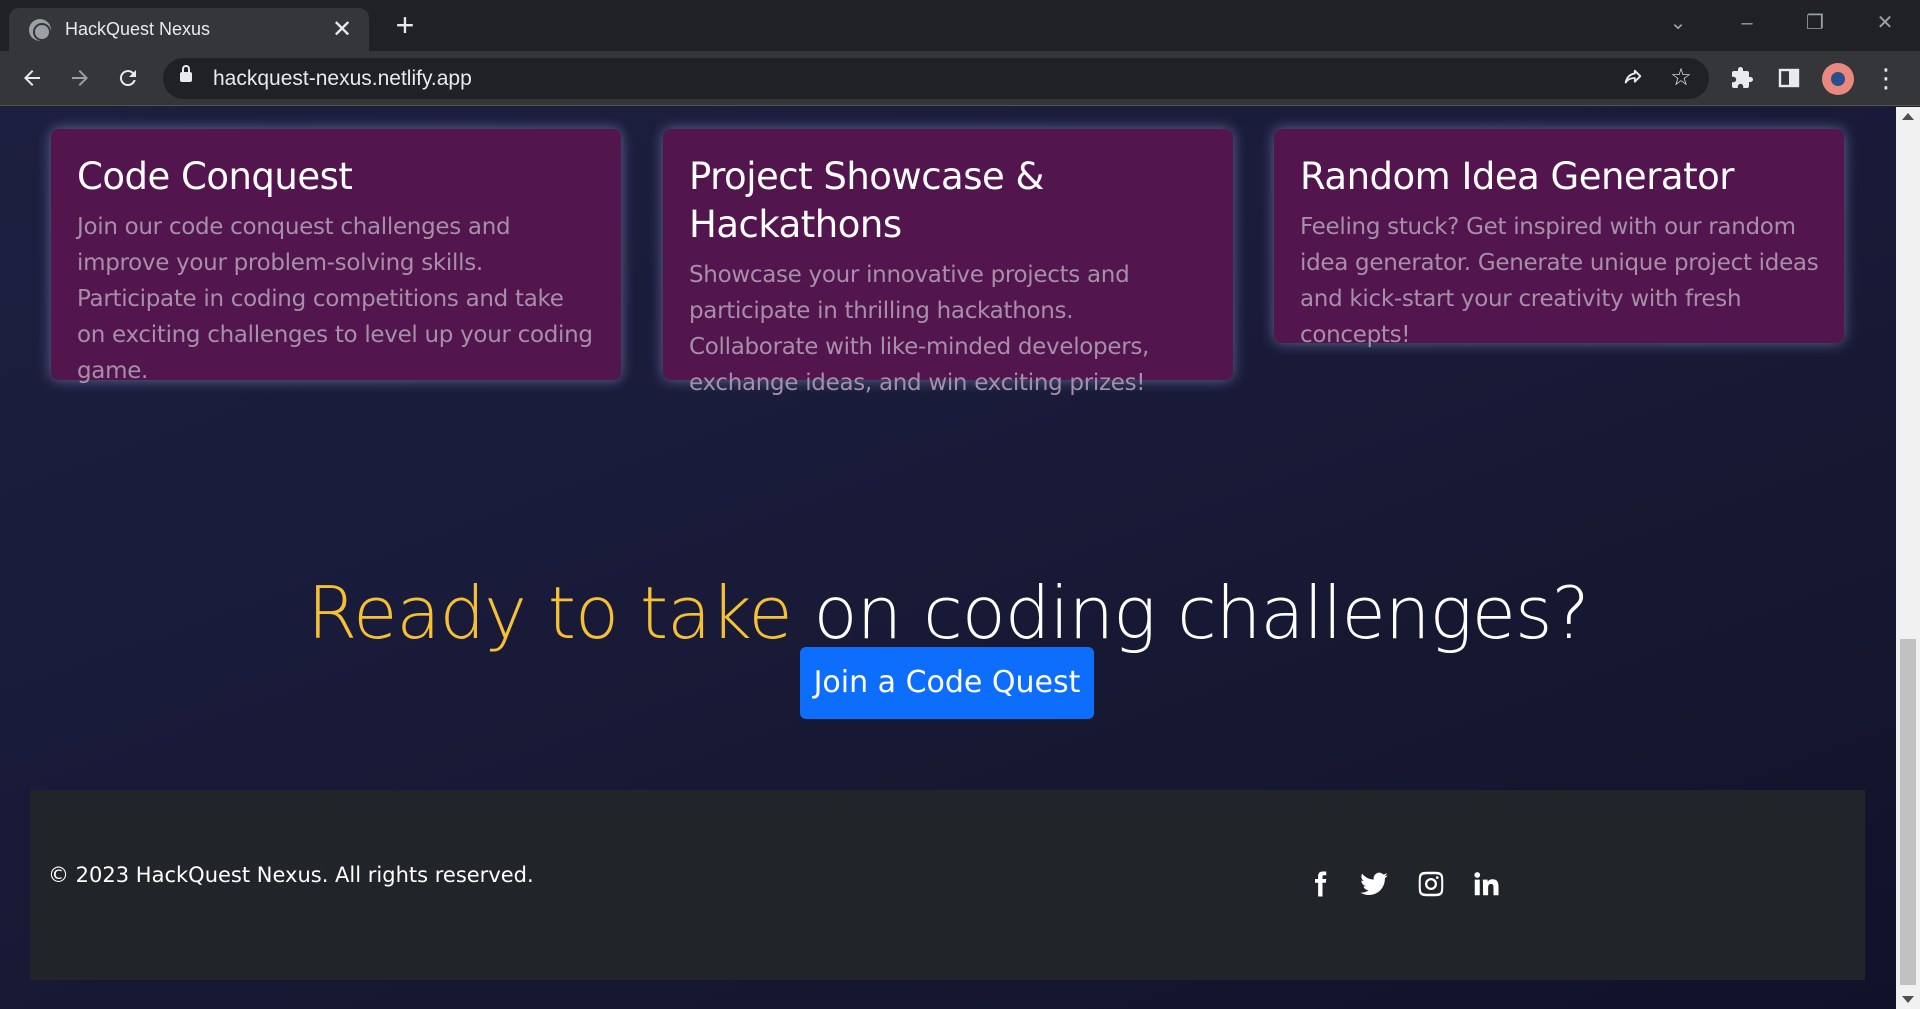  Describe the element at coordinates (1190, 613) in the screenshot. I see `cta-heading-rest: on coding challenges?` at that location.